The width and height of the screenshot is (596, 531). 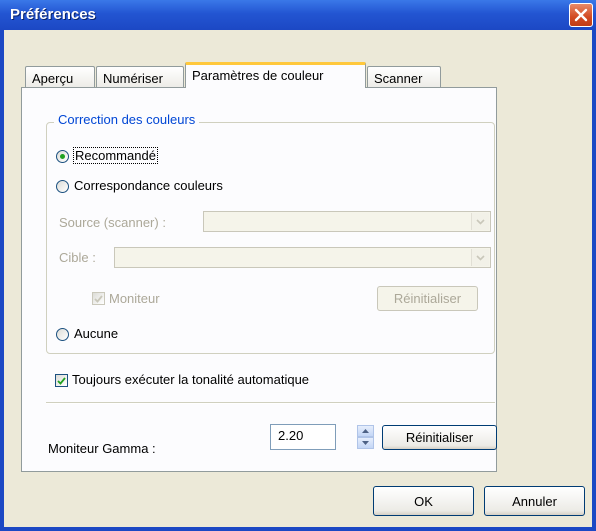 I want to click on arrow-up-icon, so click(x=365, y=431).